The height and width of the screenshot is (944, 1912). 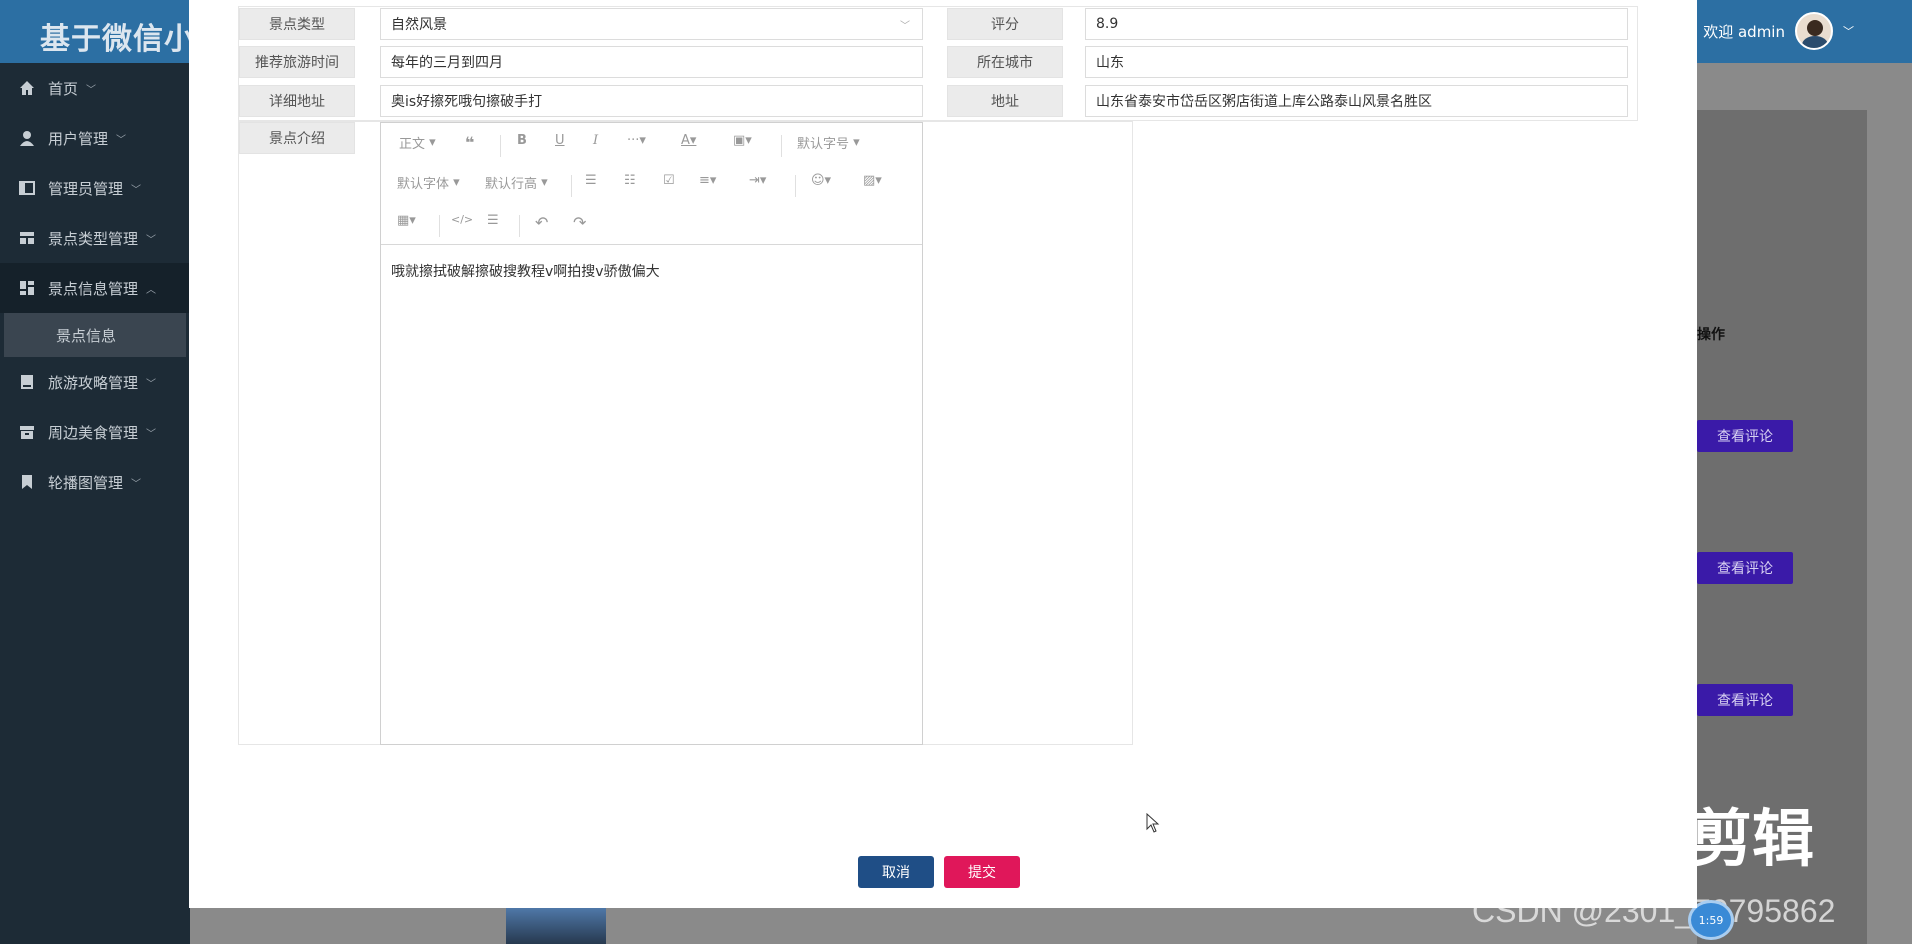 I want to click on spot-thumbnail, so click(x=556, y=926).